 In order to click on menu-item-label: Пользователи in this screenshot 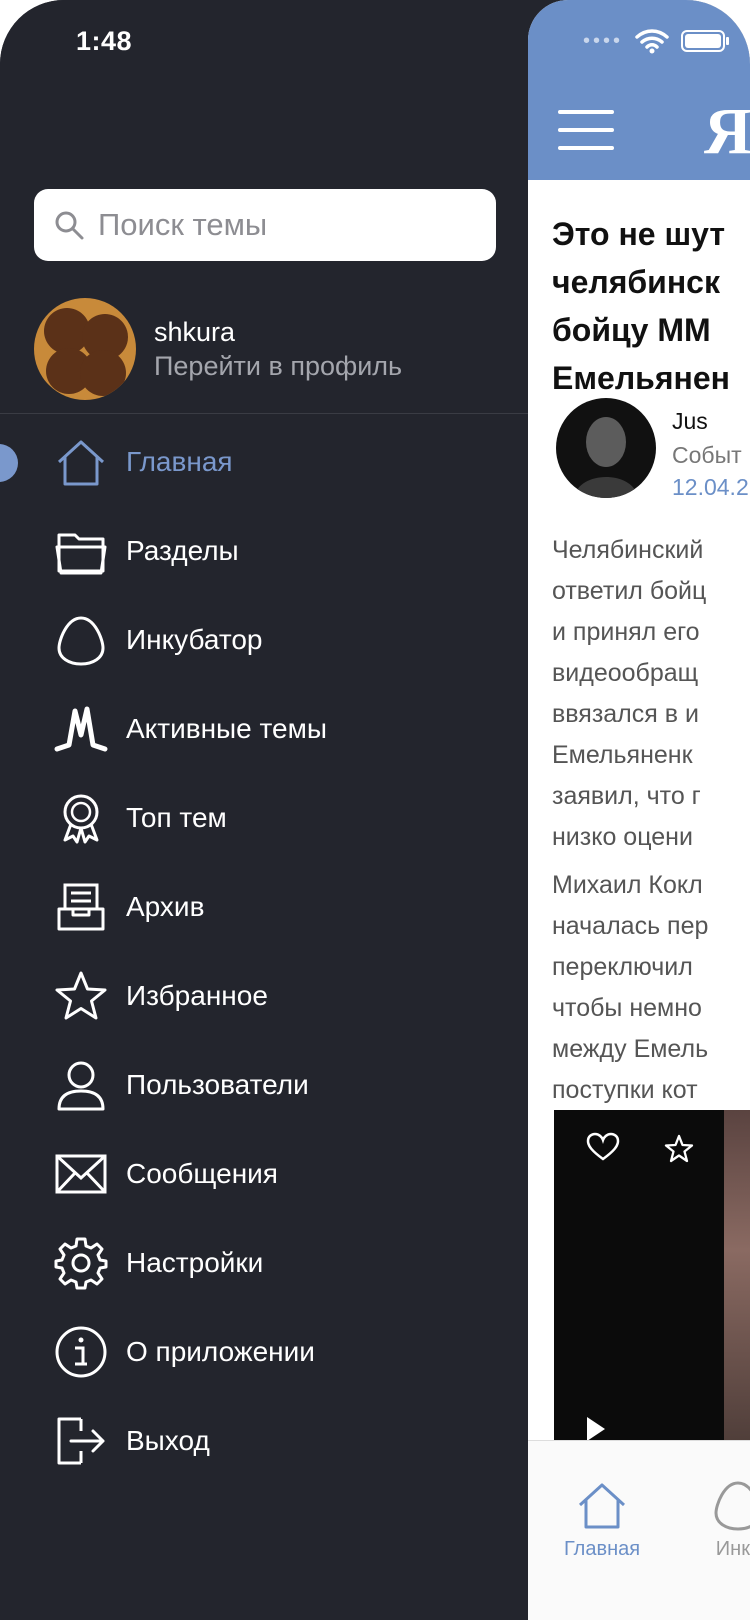, I will do `click(217, 1084)`.